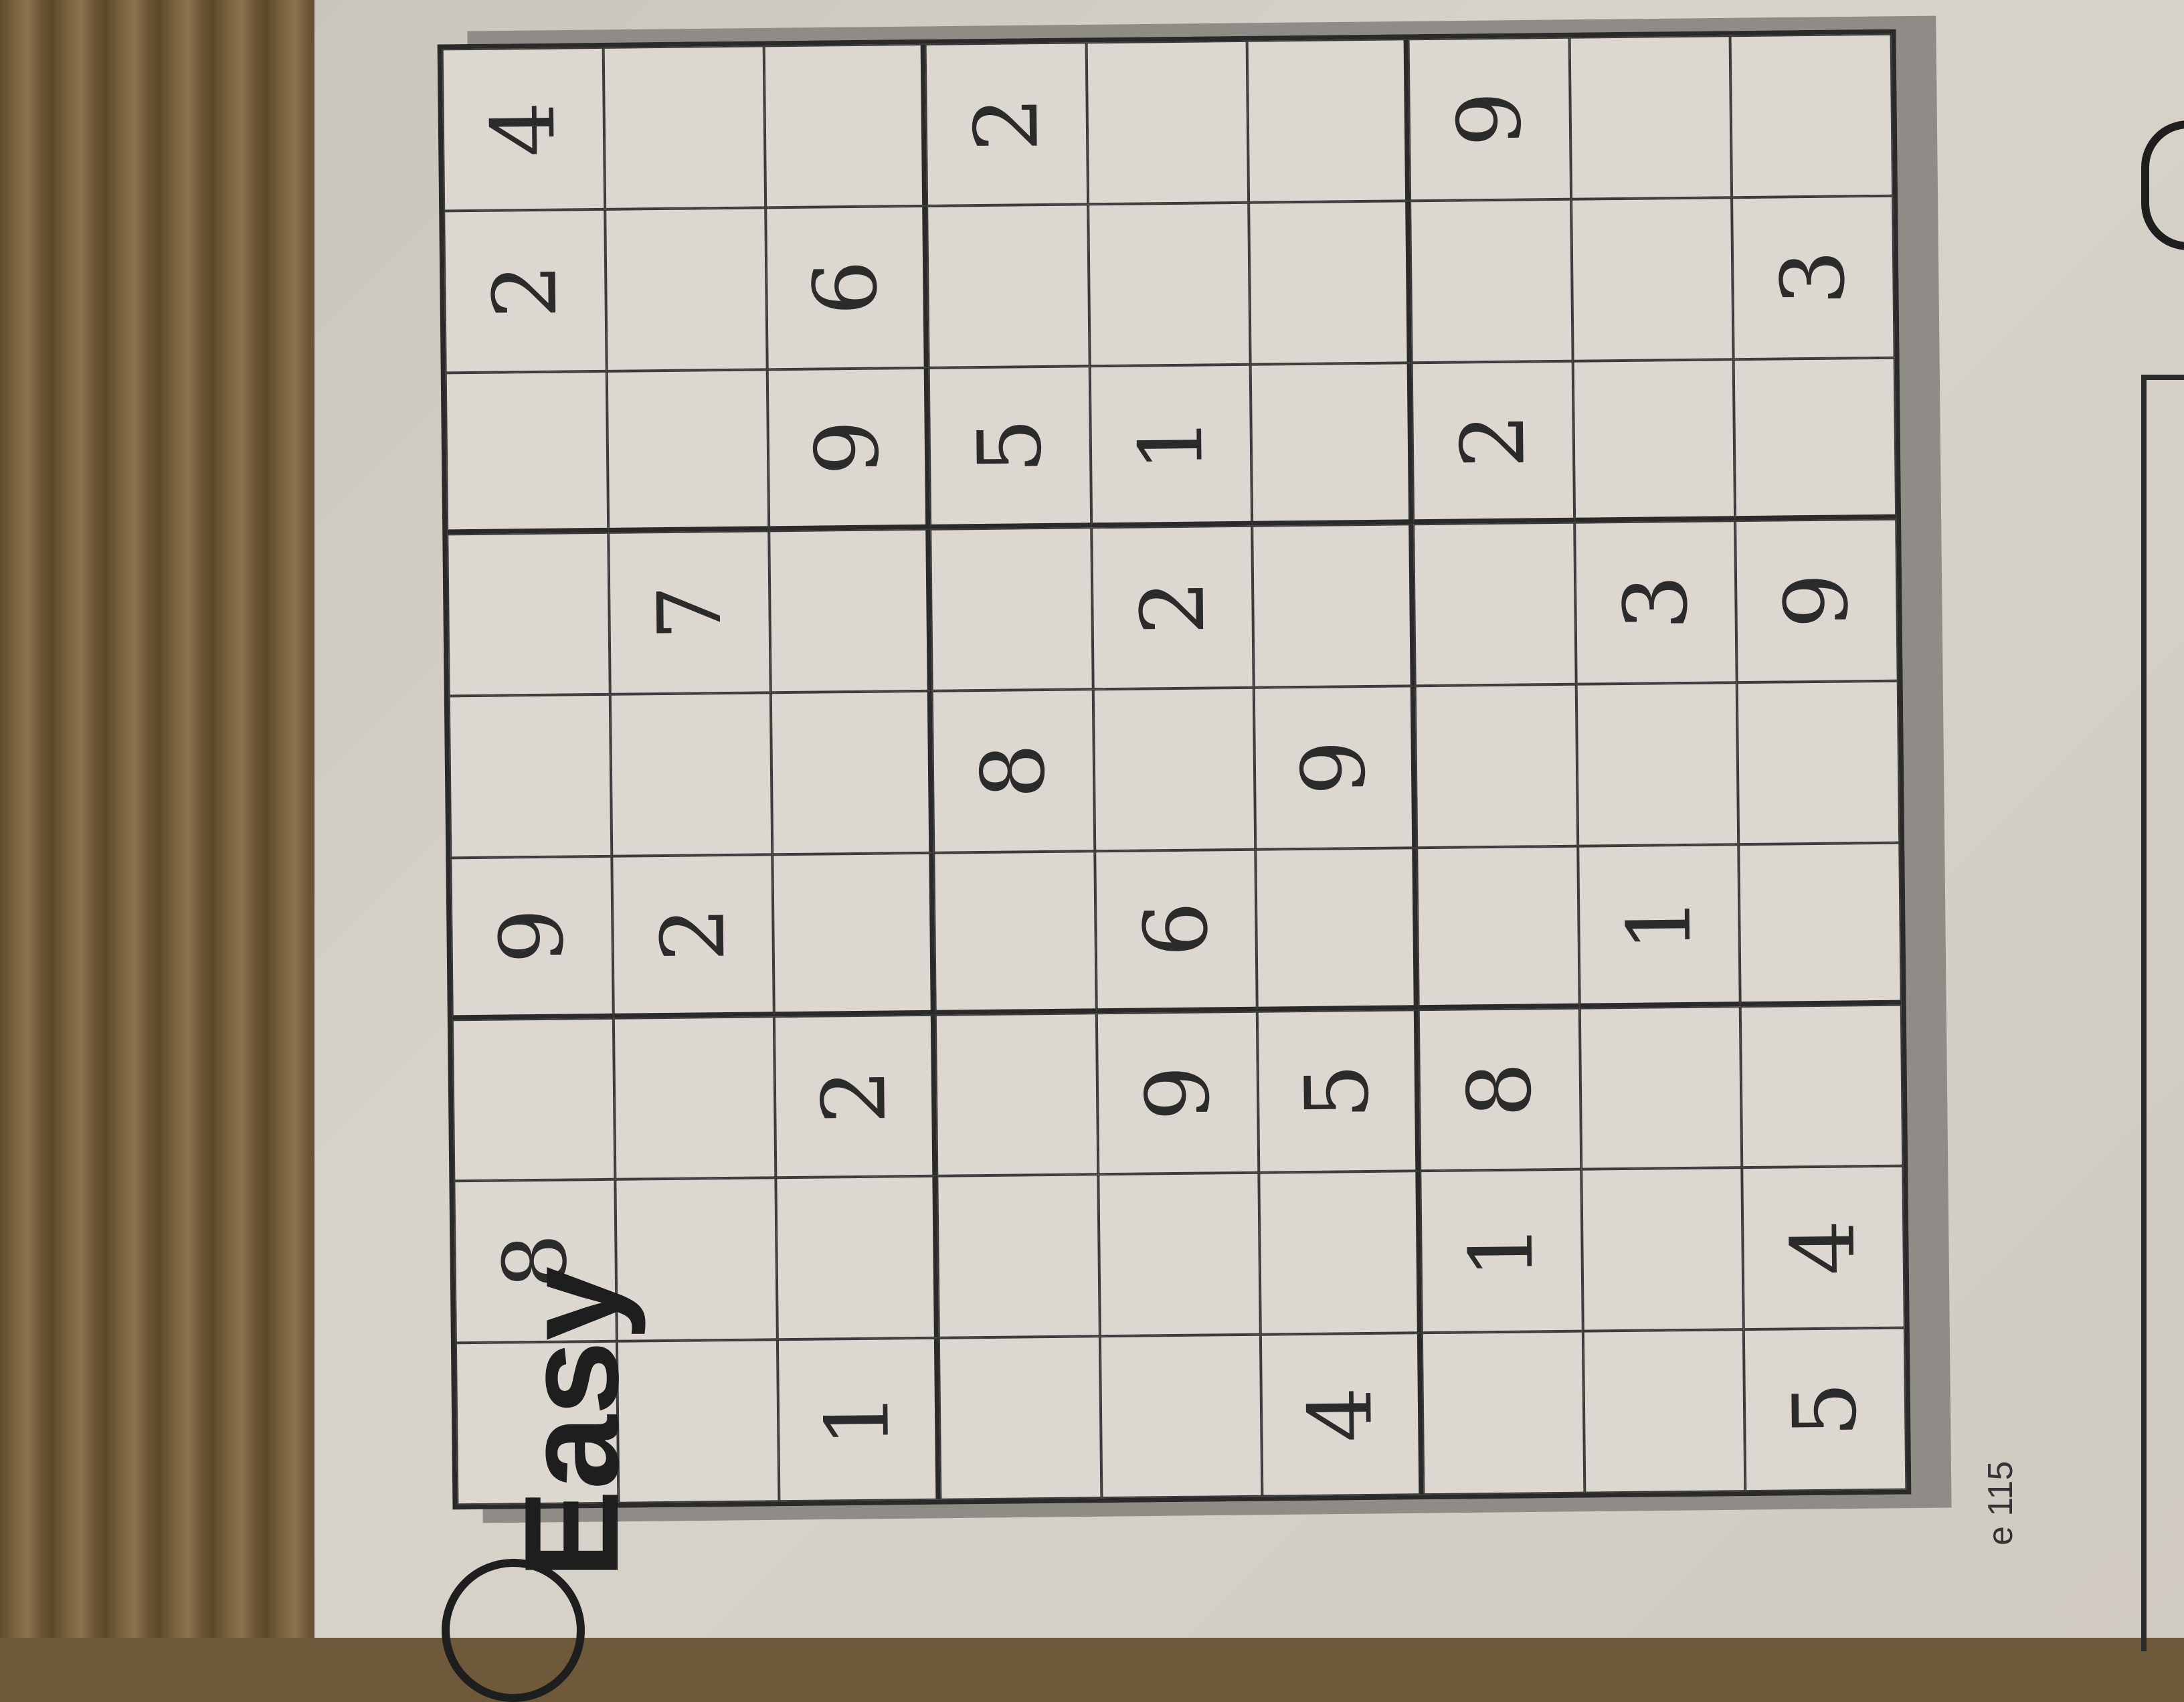 The width and height of the screenshot is (2184, 1702). Describe the element at coordinates (571, 1422) in the screenshot. I see `puzzle-difficulty-title: Easy` at that location.